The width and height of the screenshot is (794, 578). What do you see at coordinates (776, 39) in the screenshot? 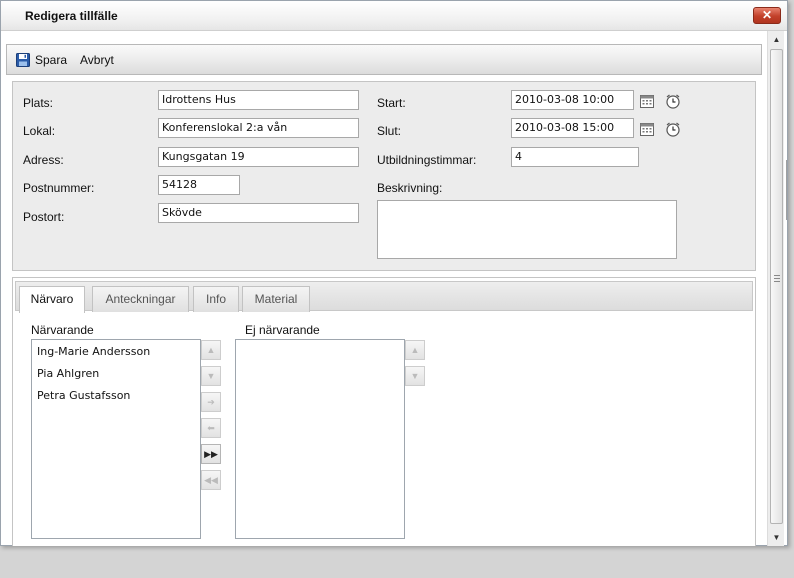
I see `scroll-up-arrow-icon: ▲` at bounding box center [776, 39].